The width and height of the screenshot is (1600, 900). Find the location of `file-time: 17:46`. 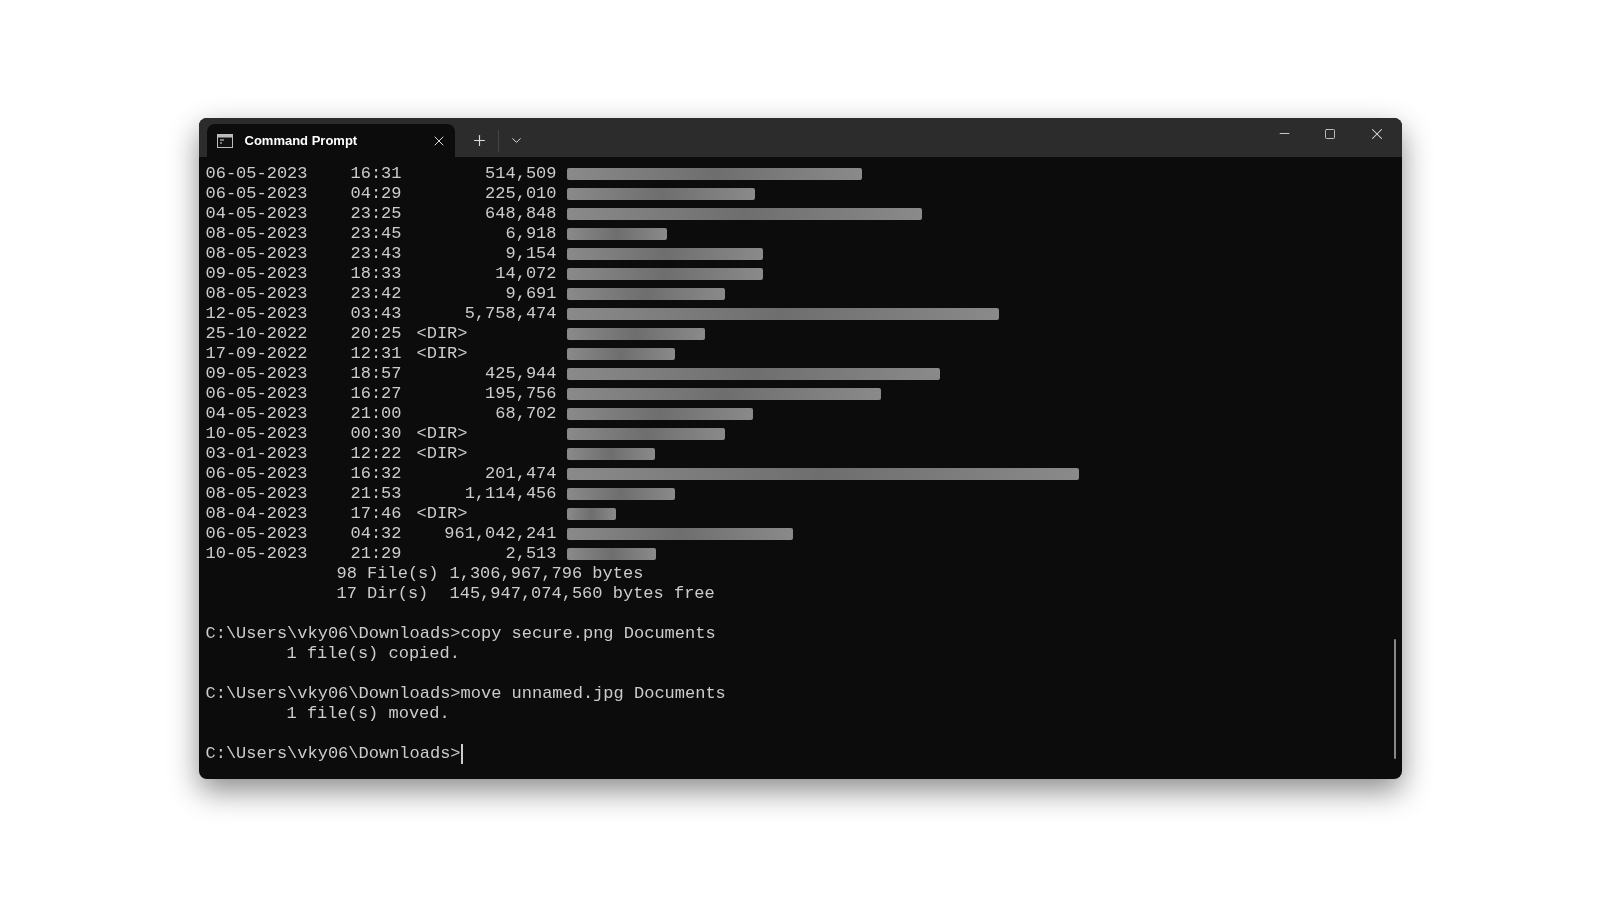

file-time: 17:46 is located at coordinates (376, 514).